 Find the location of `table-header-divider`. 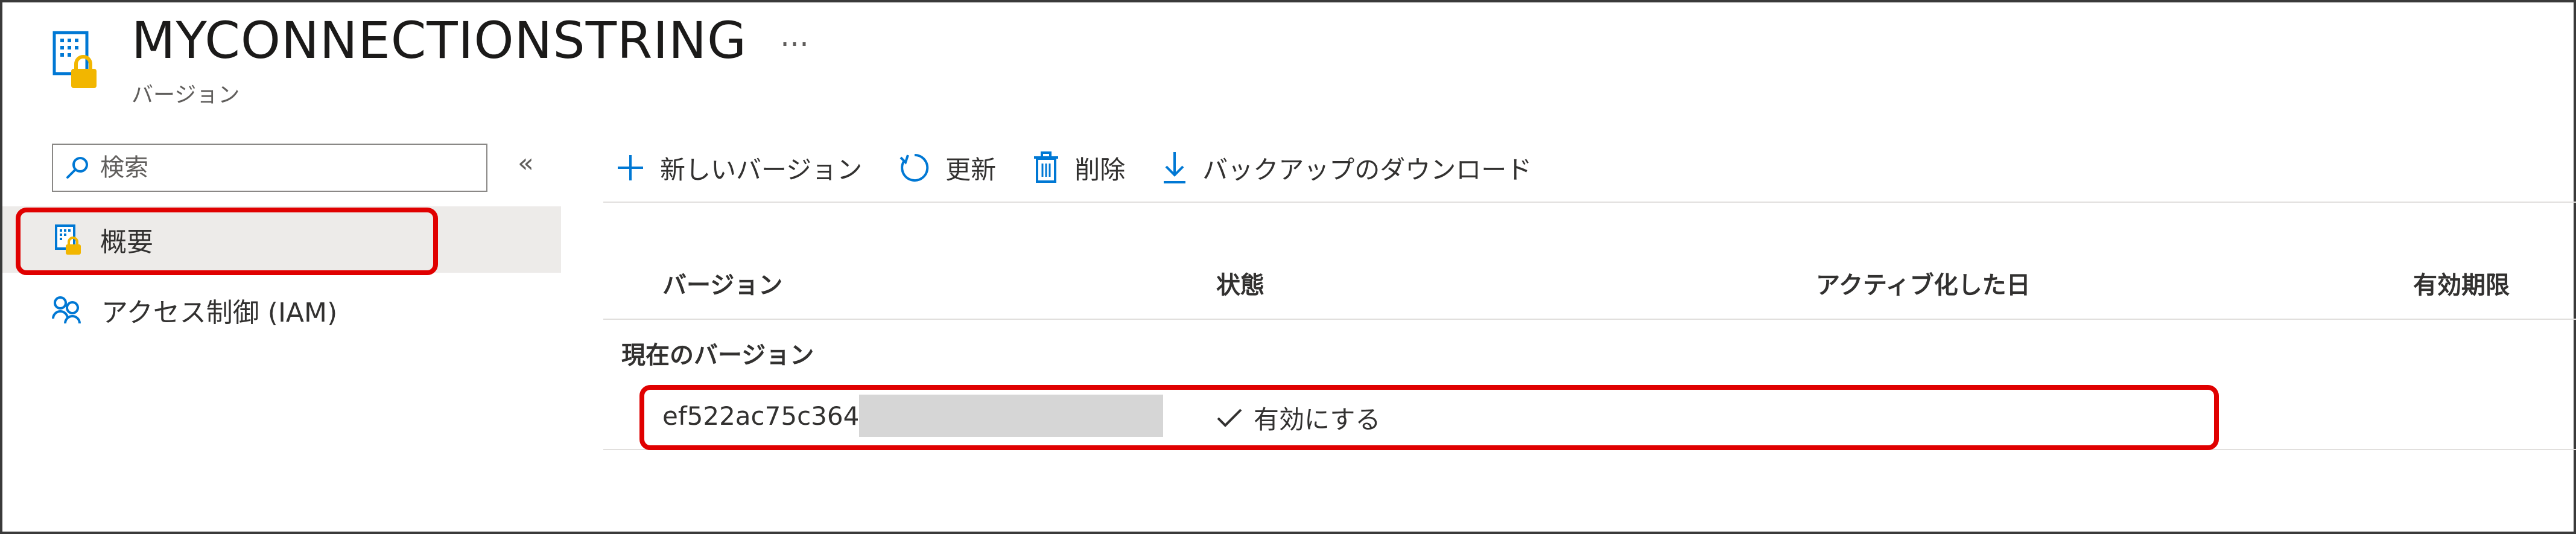

table-header-divider is located at coordinates (1590, 319).